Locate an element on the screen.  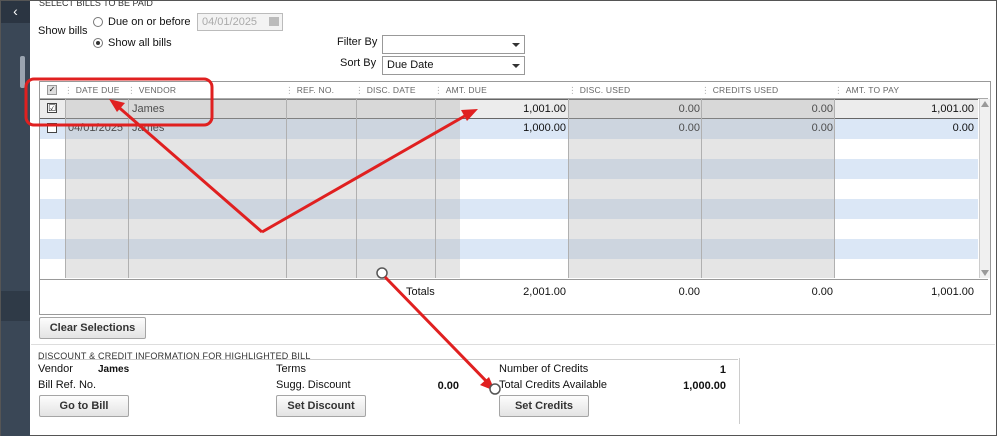
sort-by-value: Due Date is located at coordinates (410, 65).